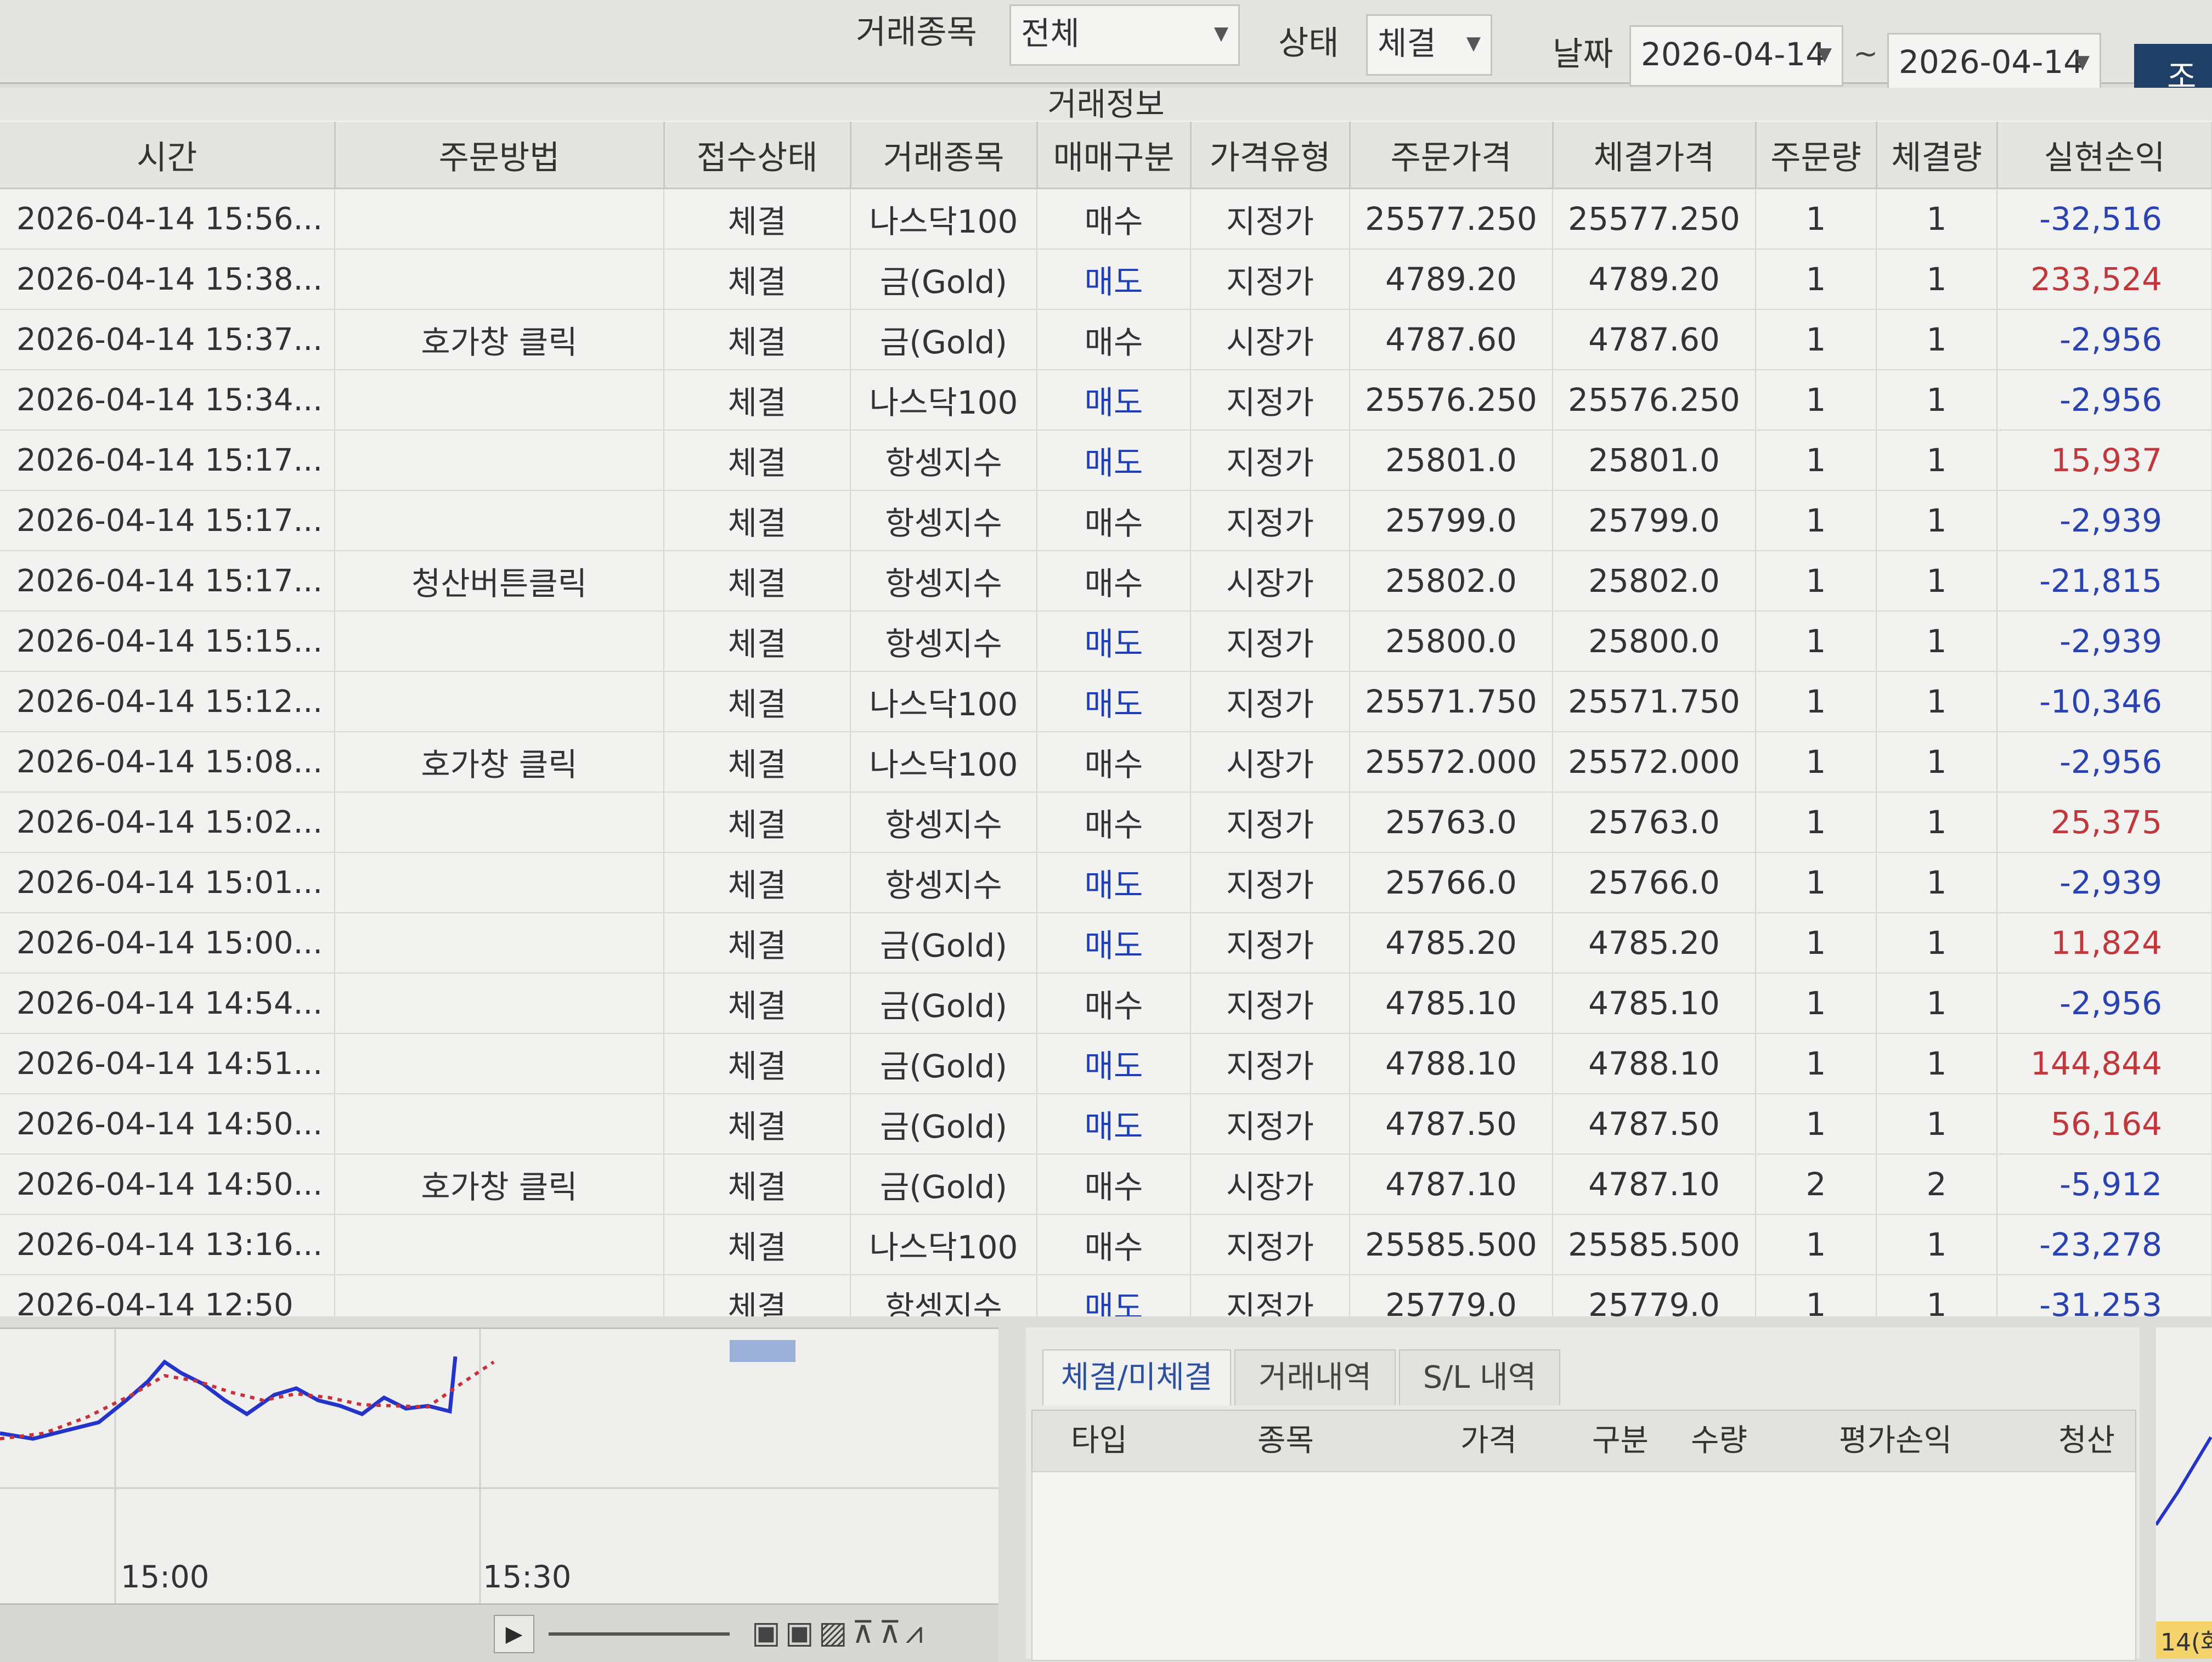 The width and height of the screenshot is (2212, 1662). Describe the element at coordinates (944, 155) in the screenshot. I see `col-symbol-header: 거래종목` at that location.